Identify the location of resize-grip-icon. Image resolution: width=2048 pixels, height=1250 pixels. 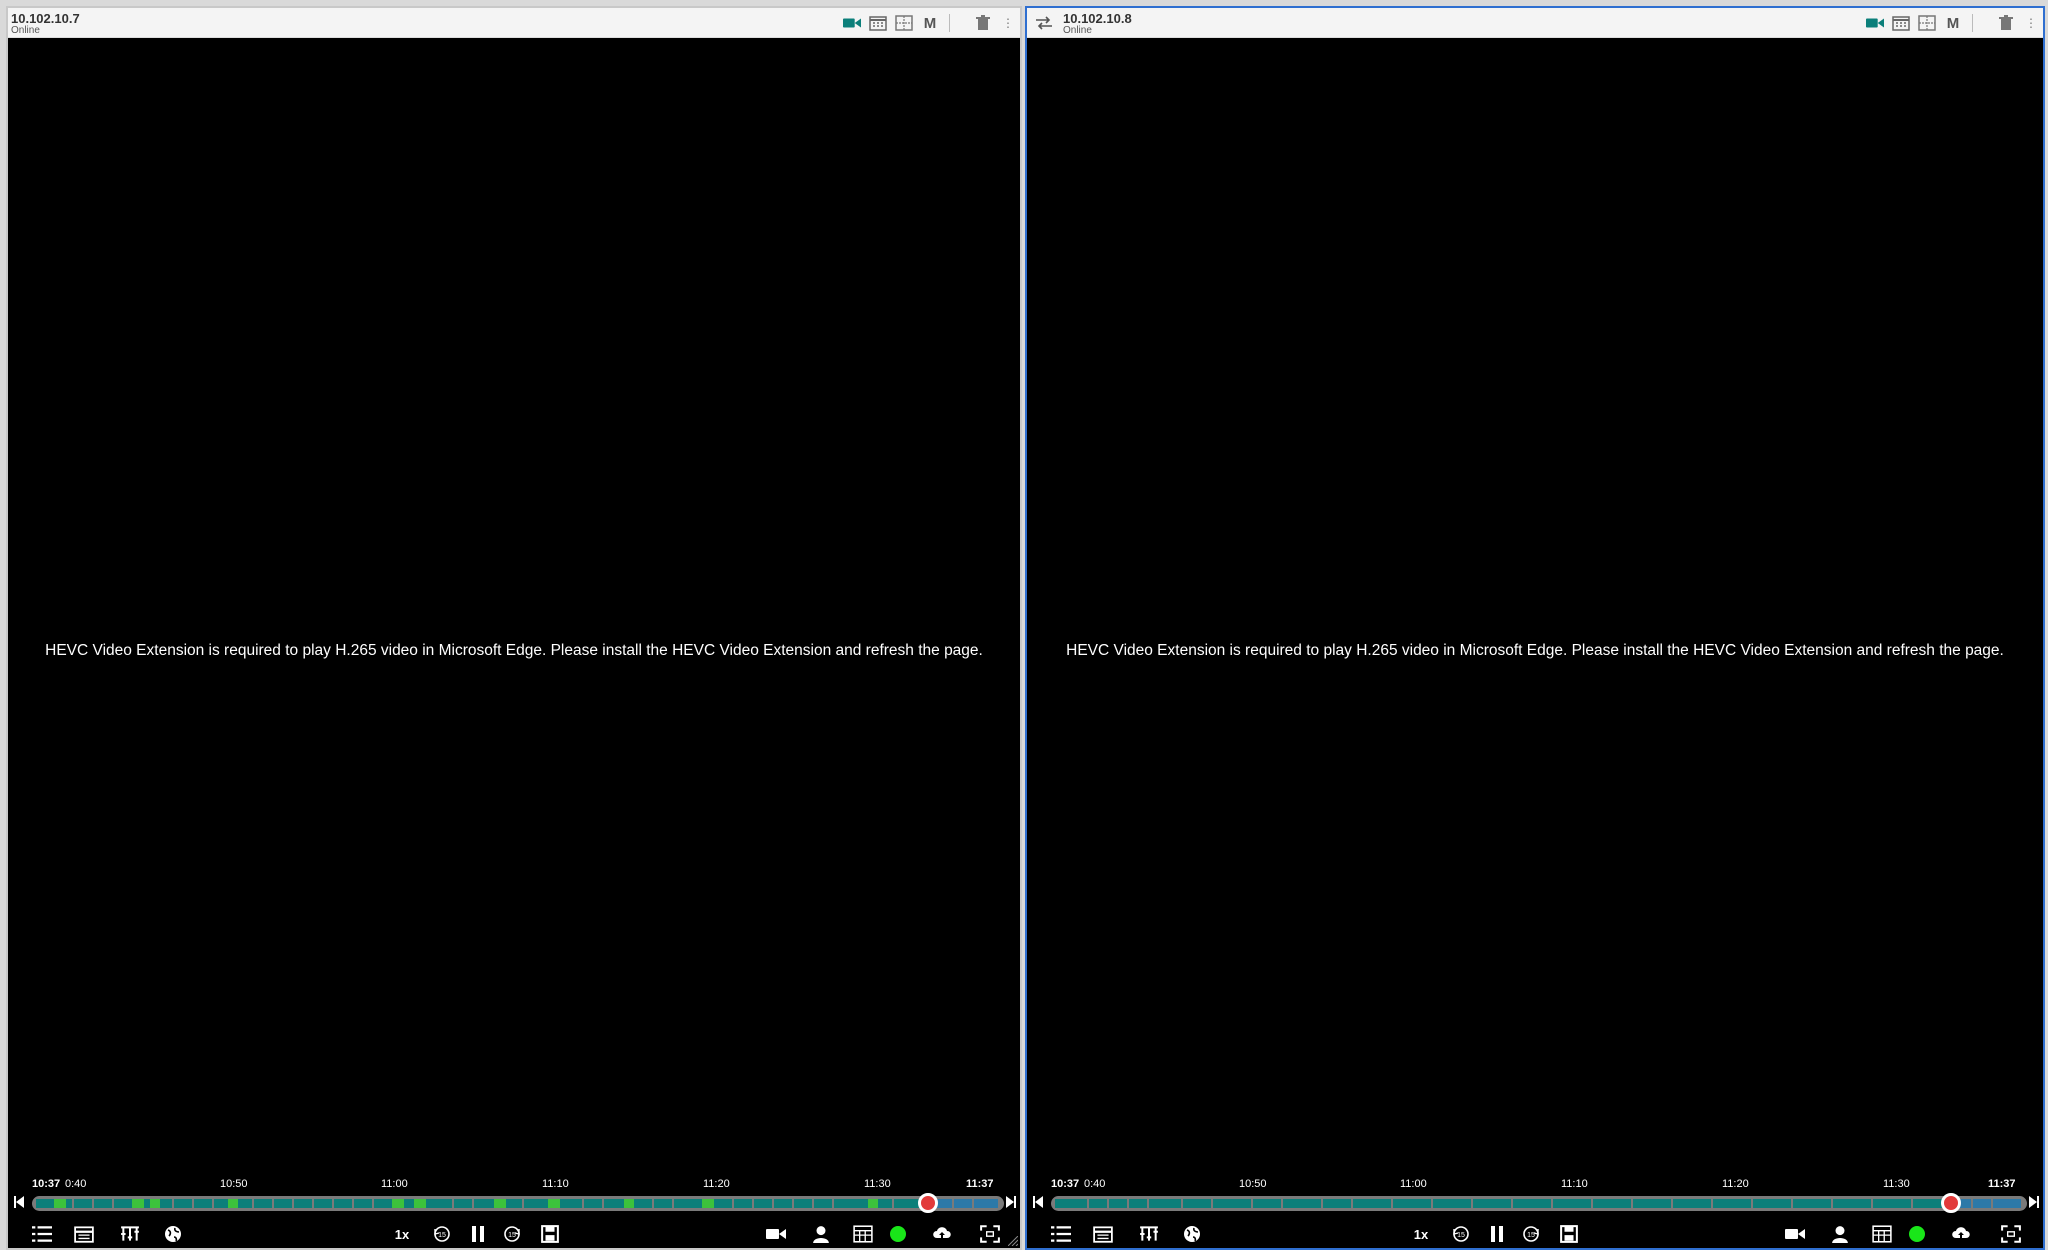
(1013, 1241).